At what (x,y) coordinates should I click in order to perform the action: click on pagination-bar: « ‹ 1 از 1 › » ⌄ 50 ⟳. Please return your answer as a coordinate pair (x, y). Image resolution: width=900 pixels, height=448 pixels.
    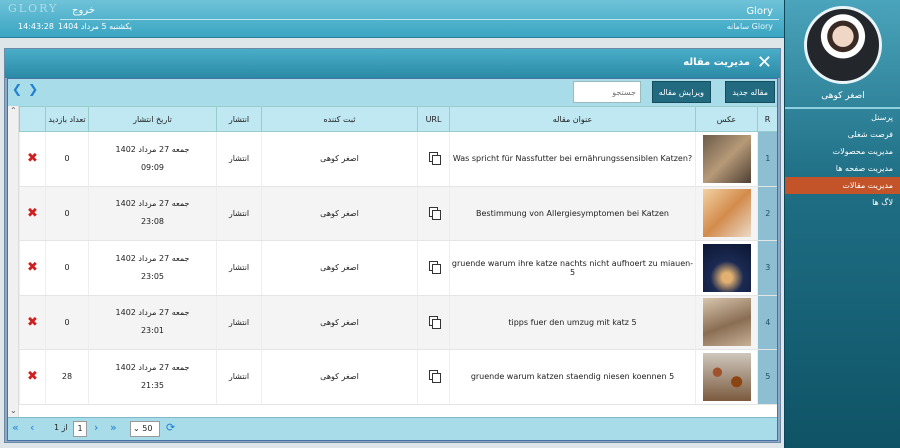
    Looking at the image, I should click on (392, 428).